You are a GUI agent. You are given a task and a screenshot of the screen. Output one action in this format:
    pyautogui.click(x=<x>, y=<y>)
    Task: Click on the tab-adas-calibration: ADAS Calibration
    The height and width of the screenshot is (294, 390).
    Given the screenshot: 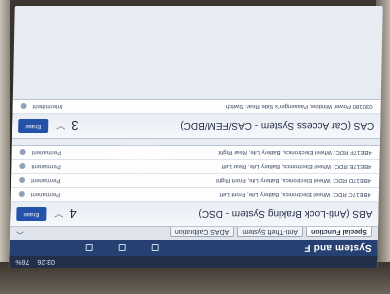 What is the action you would take?
    pyautogui.click(x=202, y=232)
    